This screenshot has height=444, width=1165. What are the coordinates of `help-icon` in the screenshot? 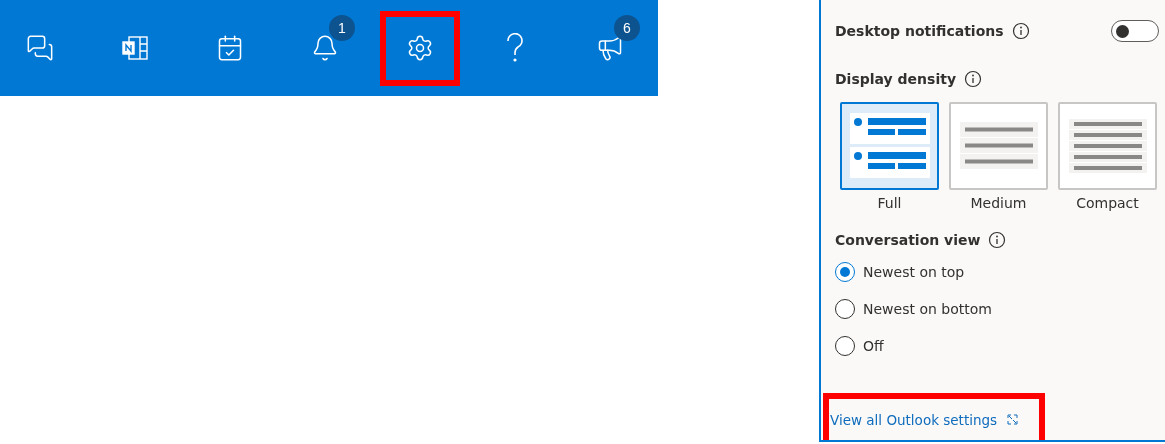 It's located at (515, 48).